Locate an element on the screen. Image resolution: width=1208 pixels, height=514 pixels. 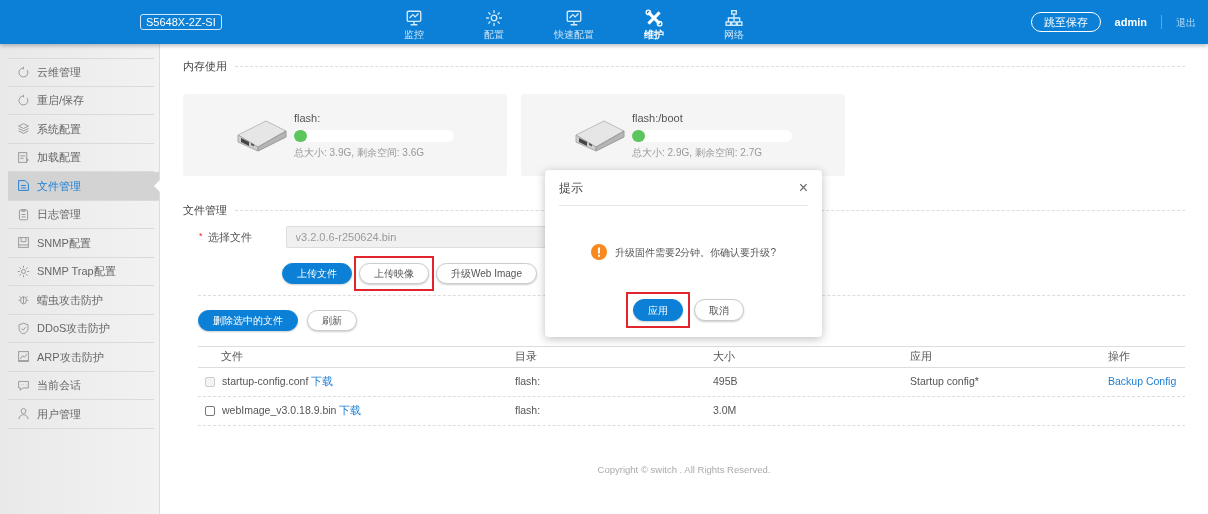
board-icon is located at coordinates (23, 243).